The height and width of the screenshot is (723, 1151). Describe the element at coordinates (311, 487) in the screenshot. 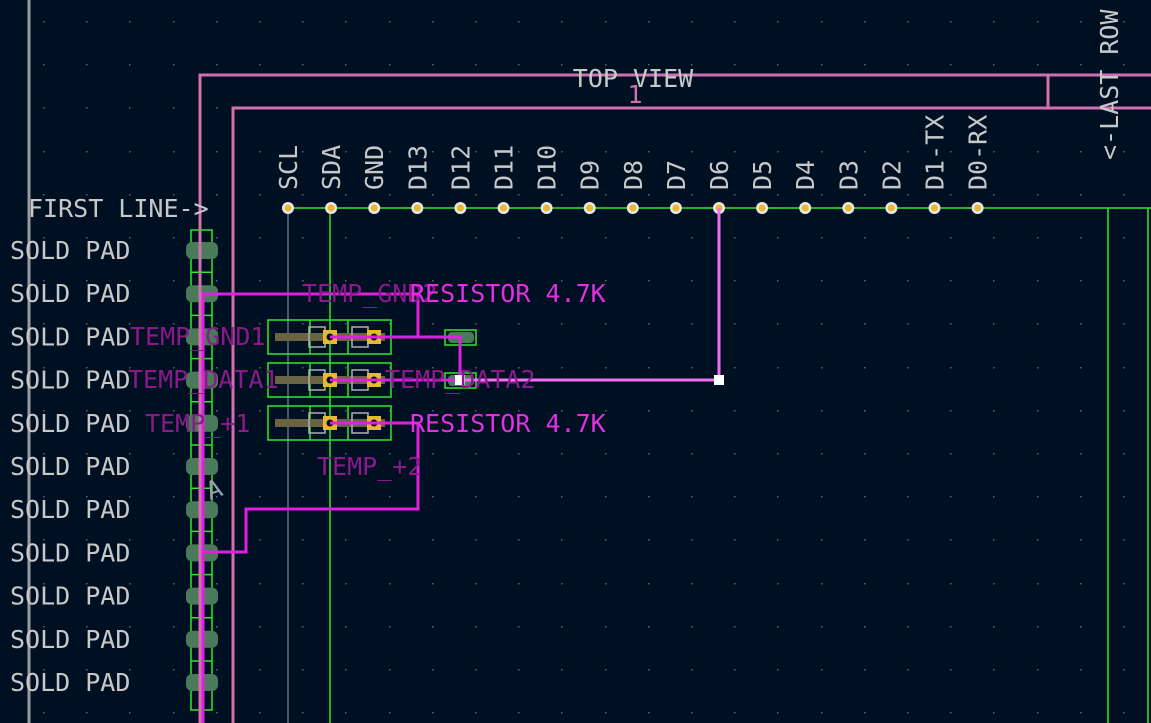

I see `trace-vcc` at that location.